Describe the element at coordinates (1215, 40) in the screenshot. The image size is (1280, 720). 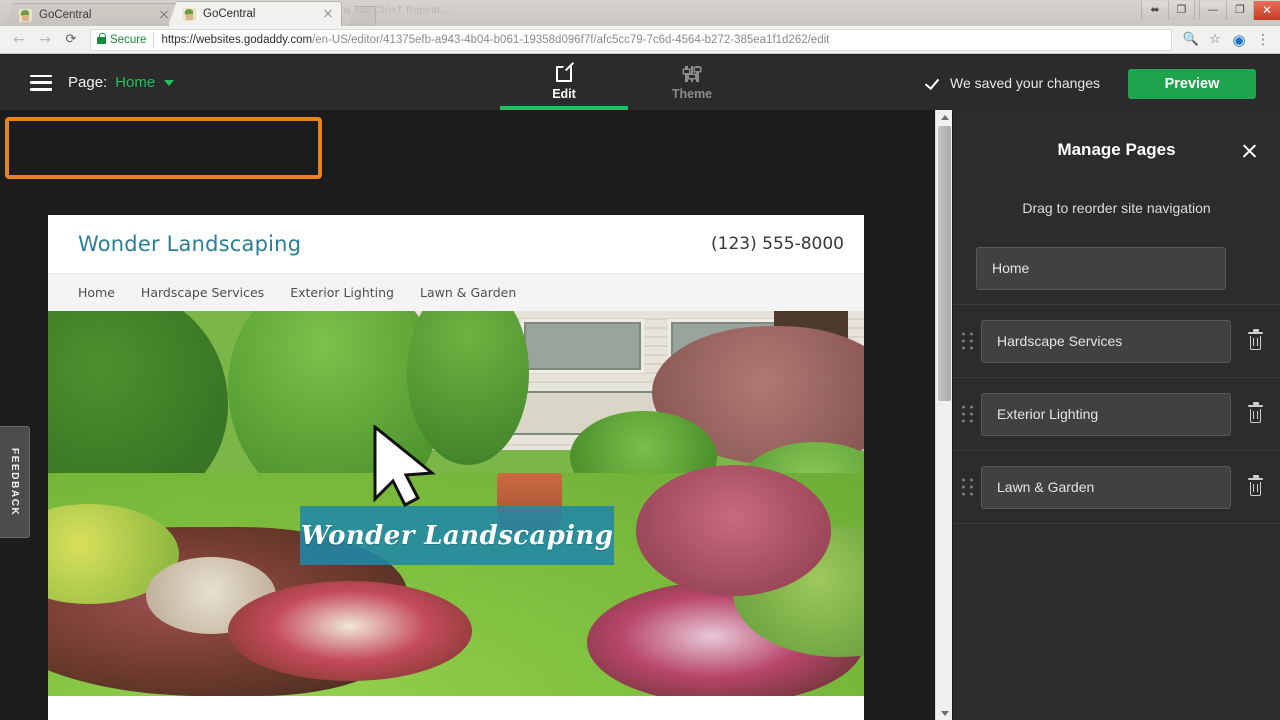
I see `star-icon: ☆` at that location.